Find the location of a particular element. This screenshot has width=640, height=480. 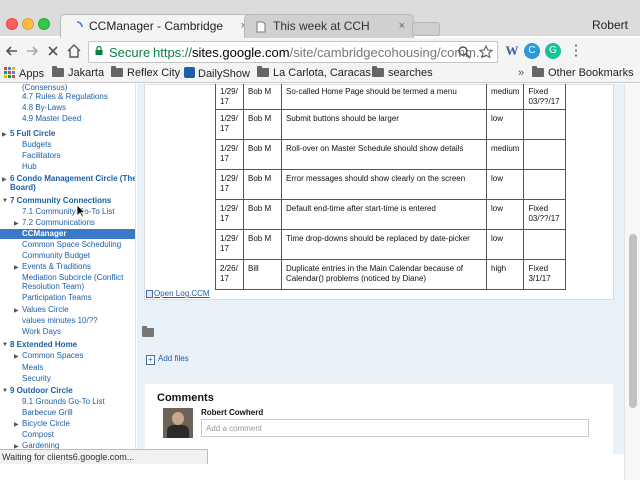

bookmark-label: Reflex City is located at coordinates (154, 73).